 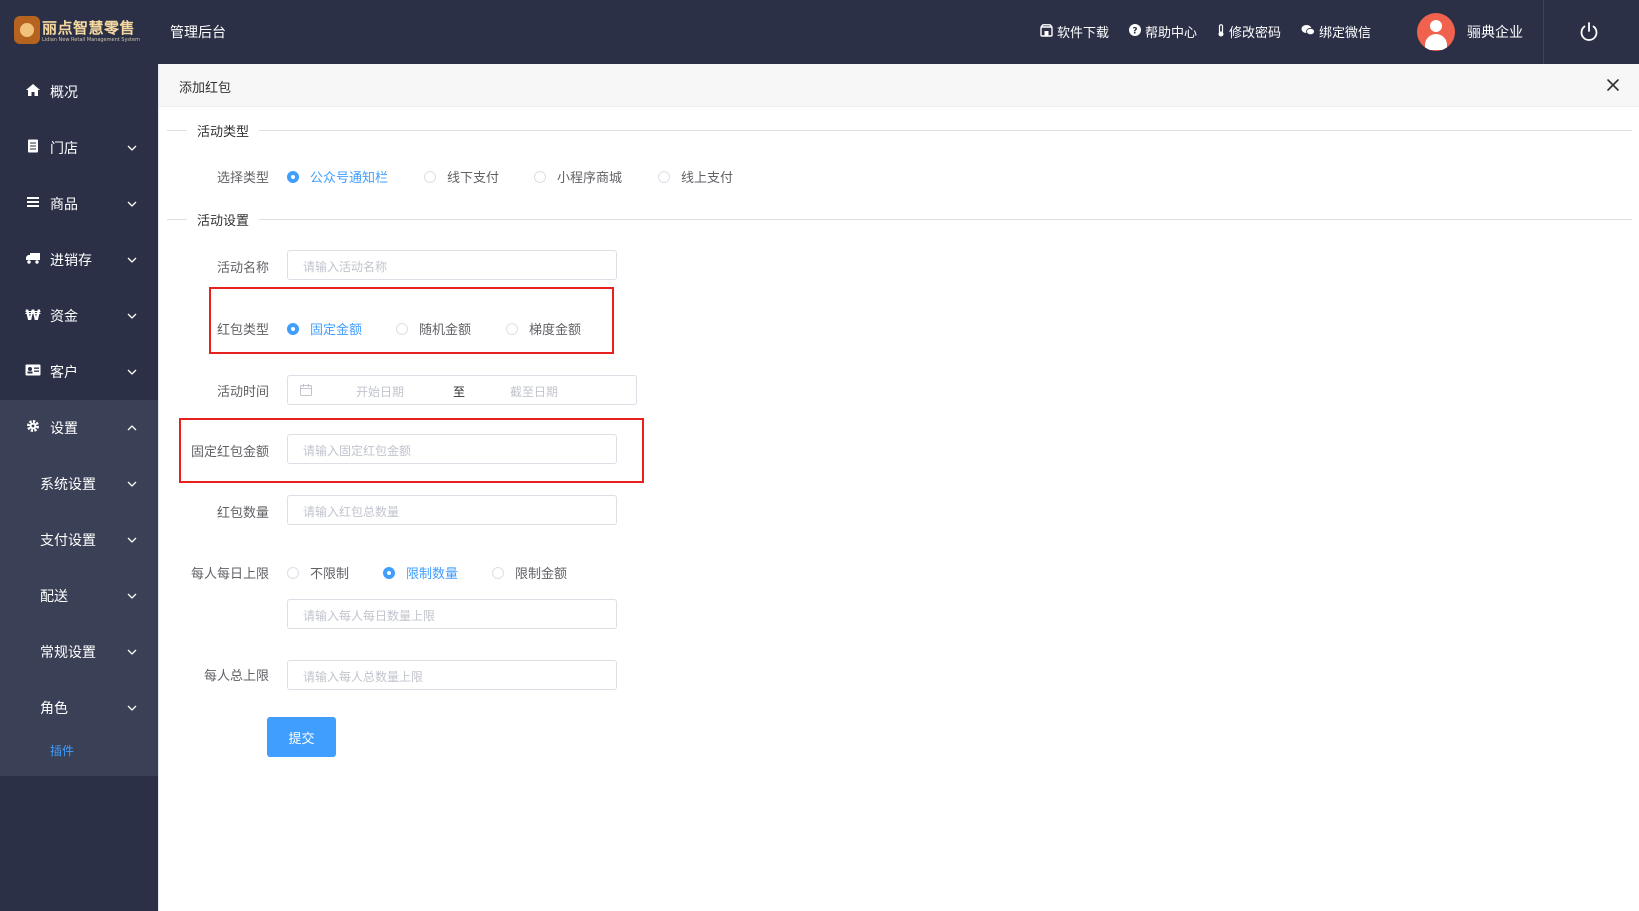 What do you see at coordinates (1336, 31) in the screenshot?
I see `bind-wechat-link: 绑定微信` at bounding box center [1336, 31].